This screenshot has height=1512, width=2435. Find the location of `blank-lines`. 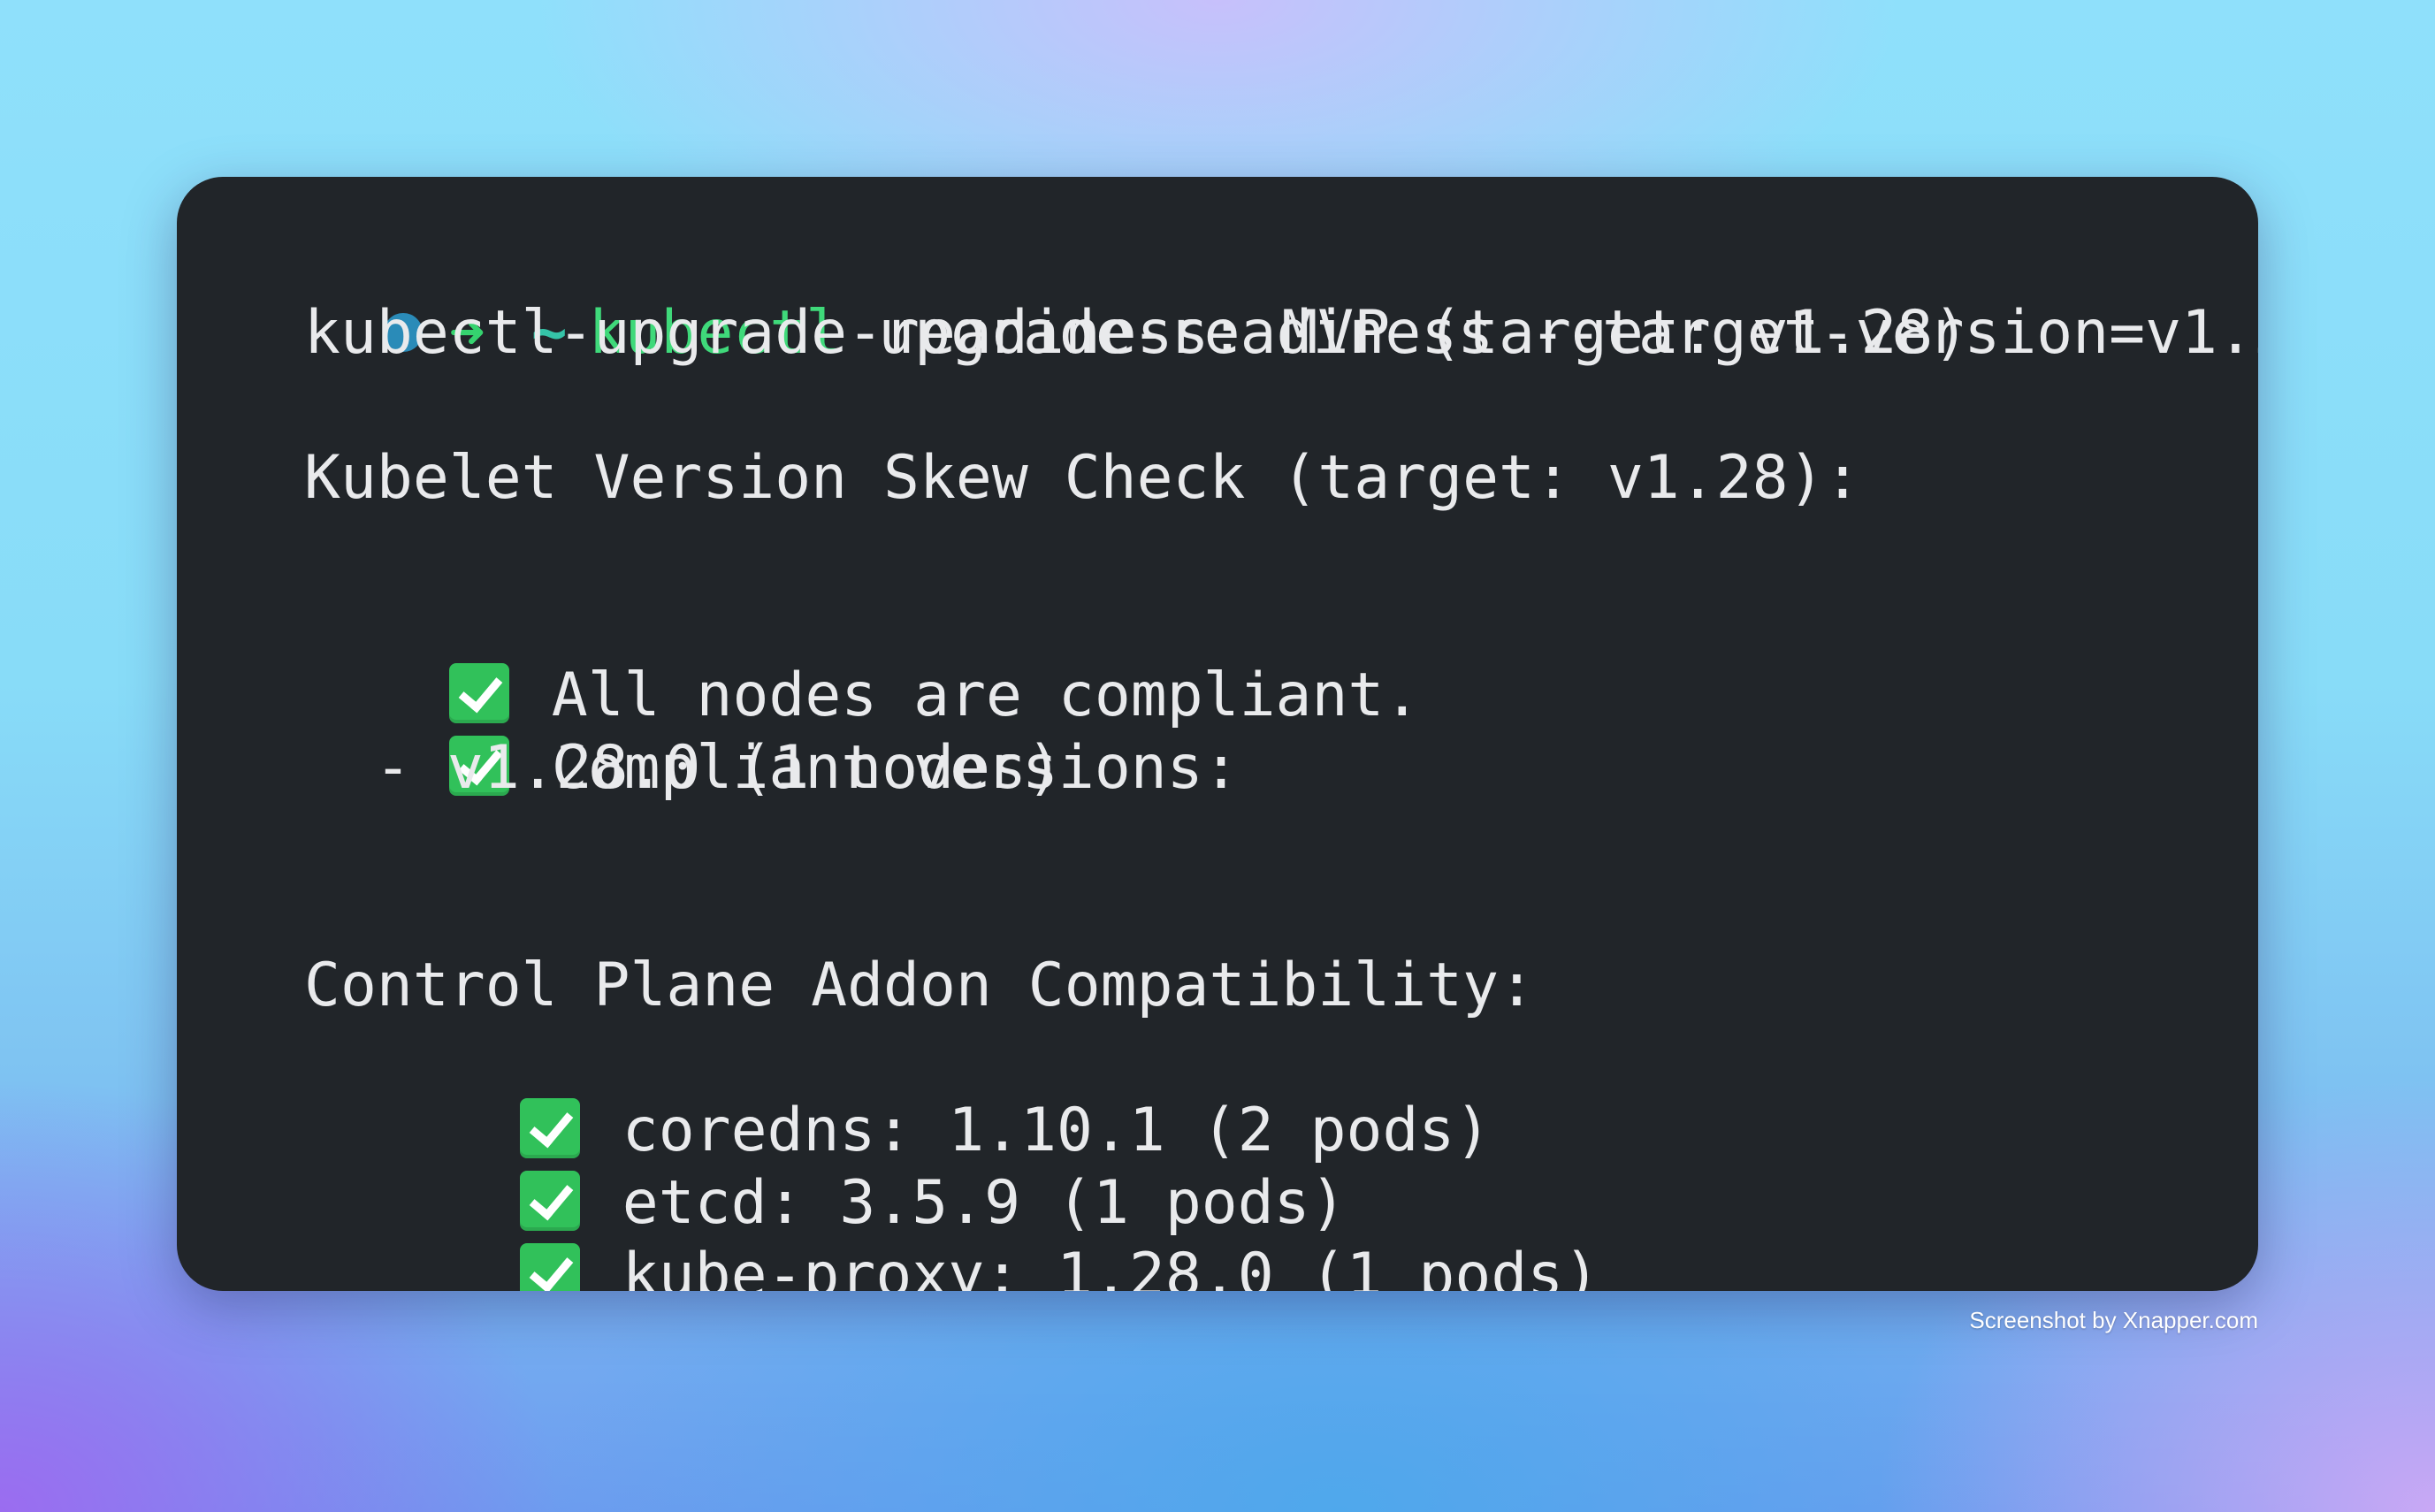

blank-lines is located at coordinates (1222, 877).